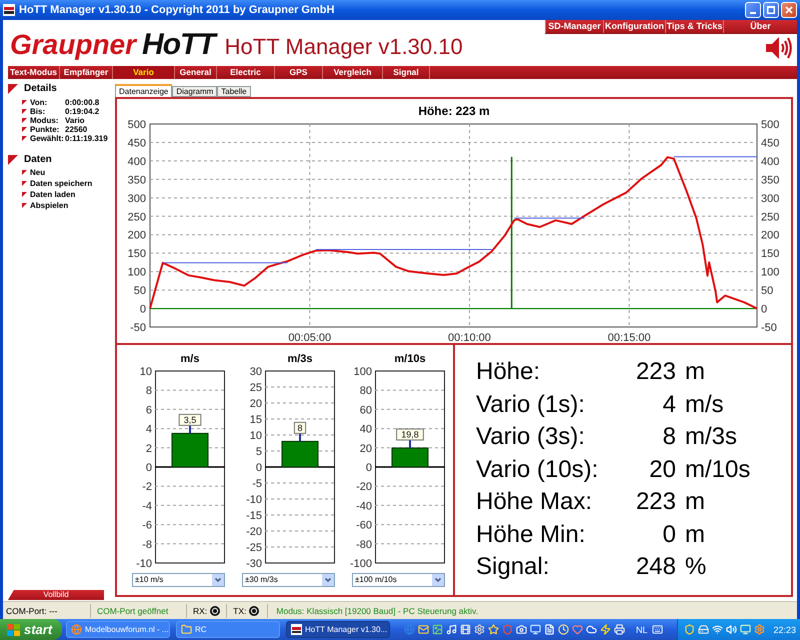 The image size is (800, 640). I want to click on document-icon, so click(549, 629).